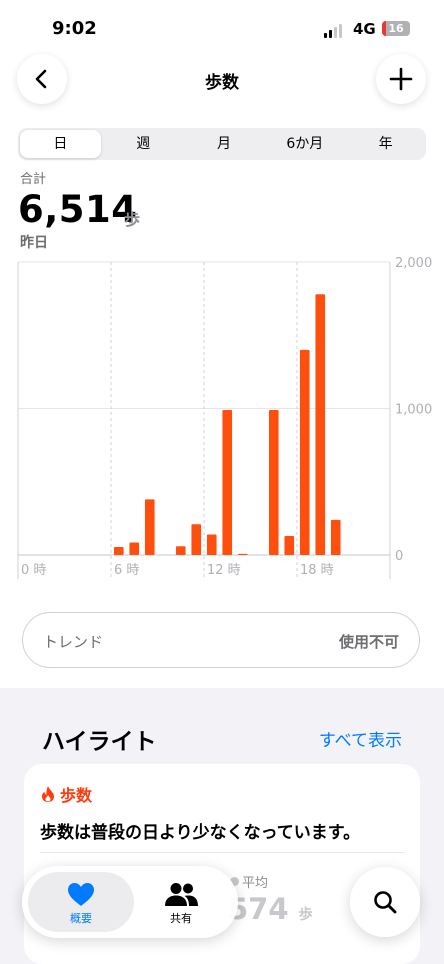 This screenshot has height=964, width=444. I want to click on average-label-text: 平均, so click(255, 883).